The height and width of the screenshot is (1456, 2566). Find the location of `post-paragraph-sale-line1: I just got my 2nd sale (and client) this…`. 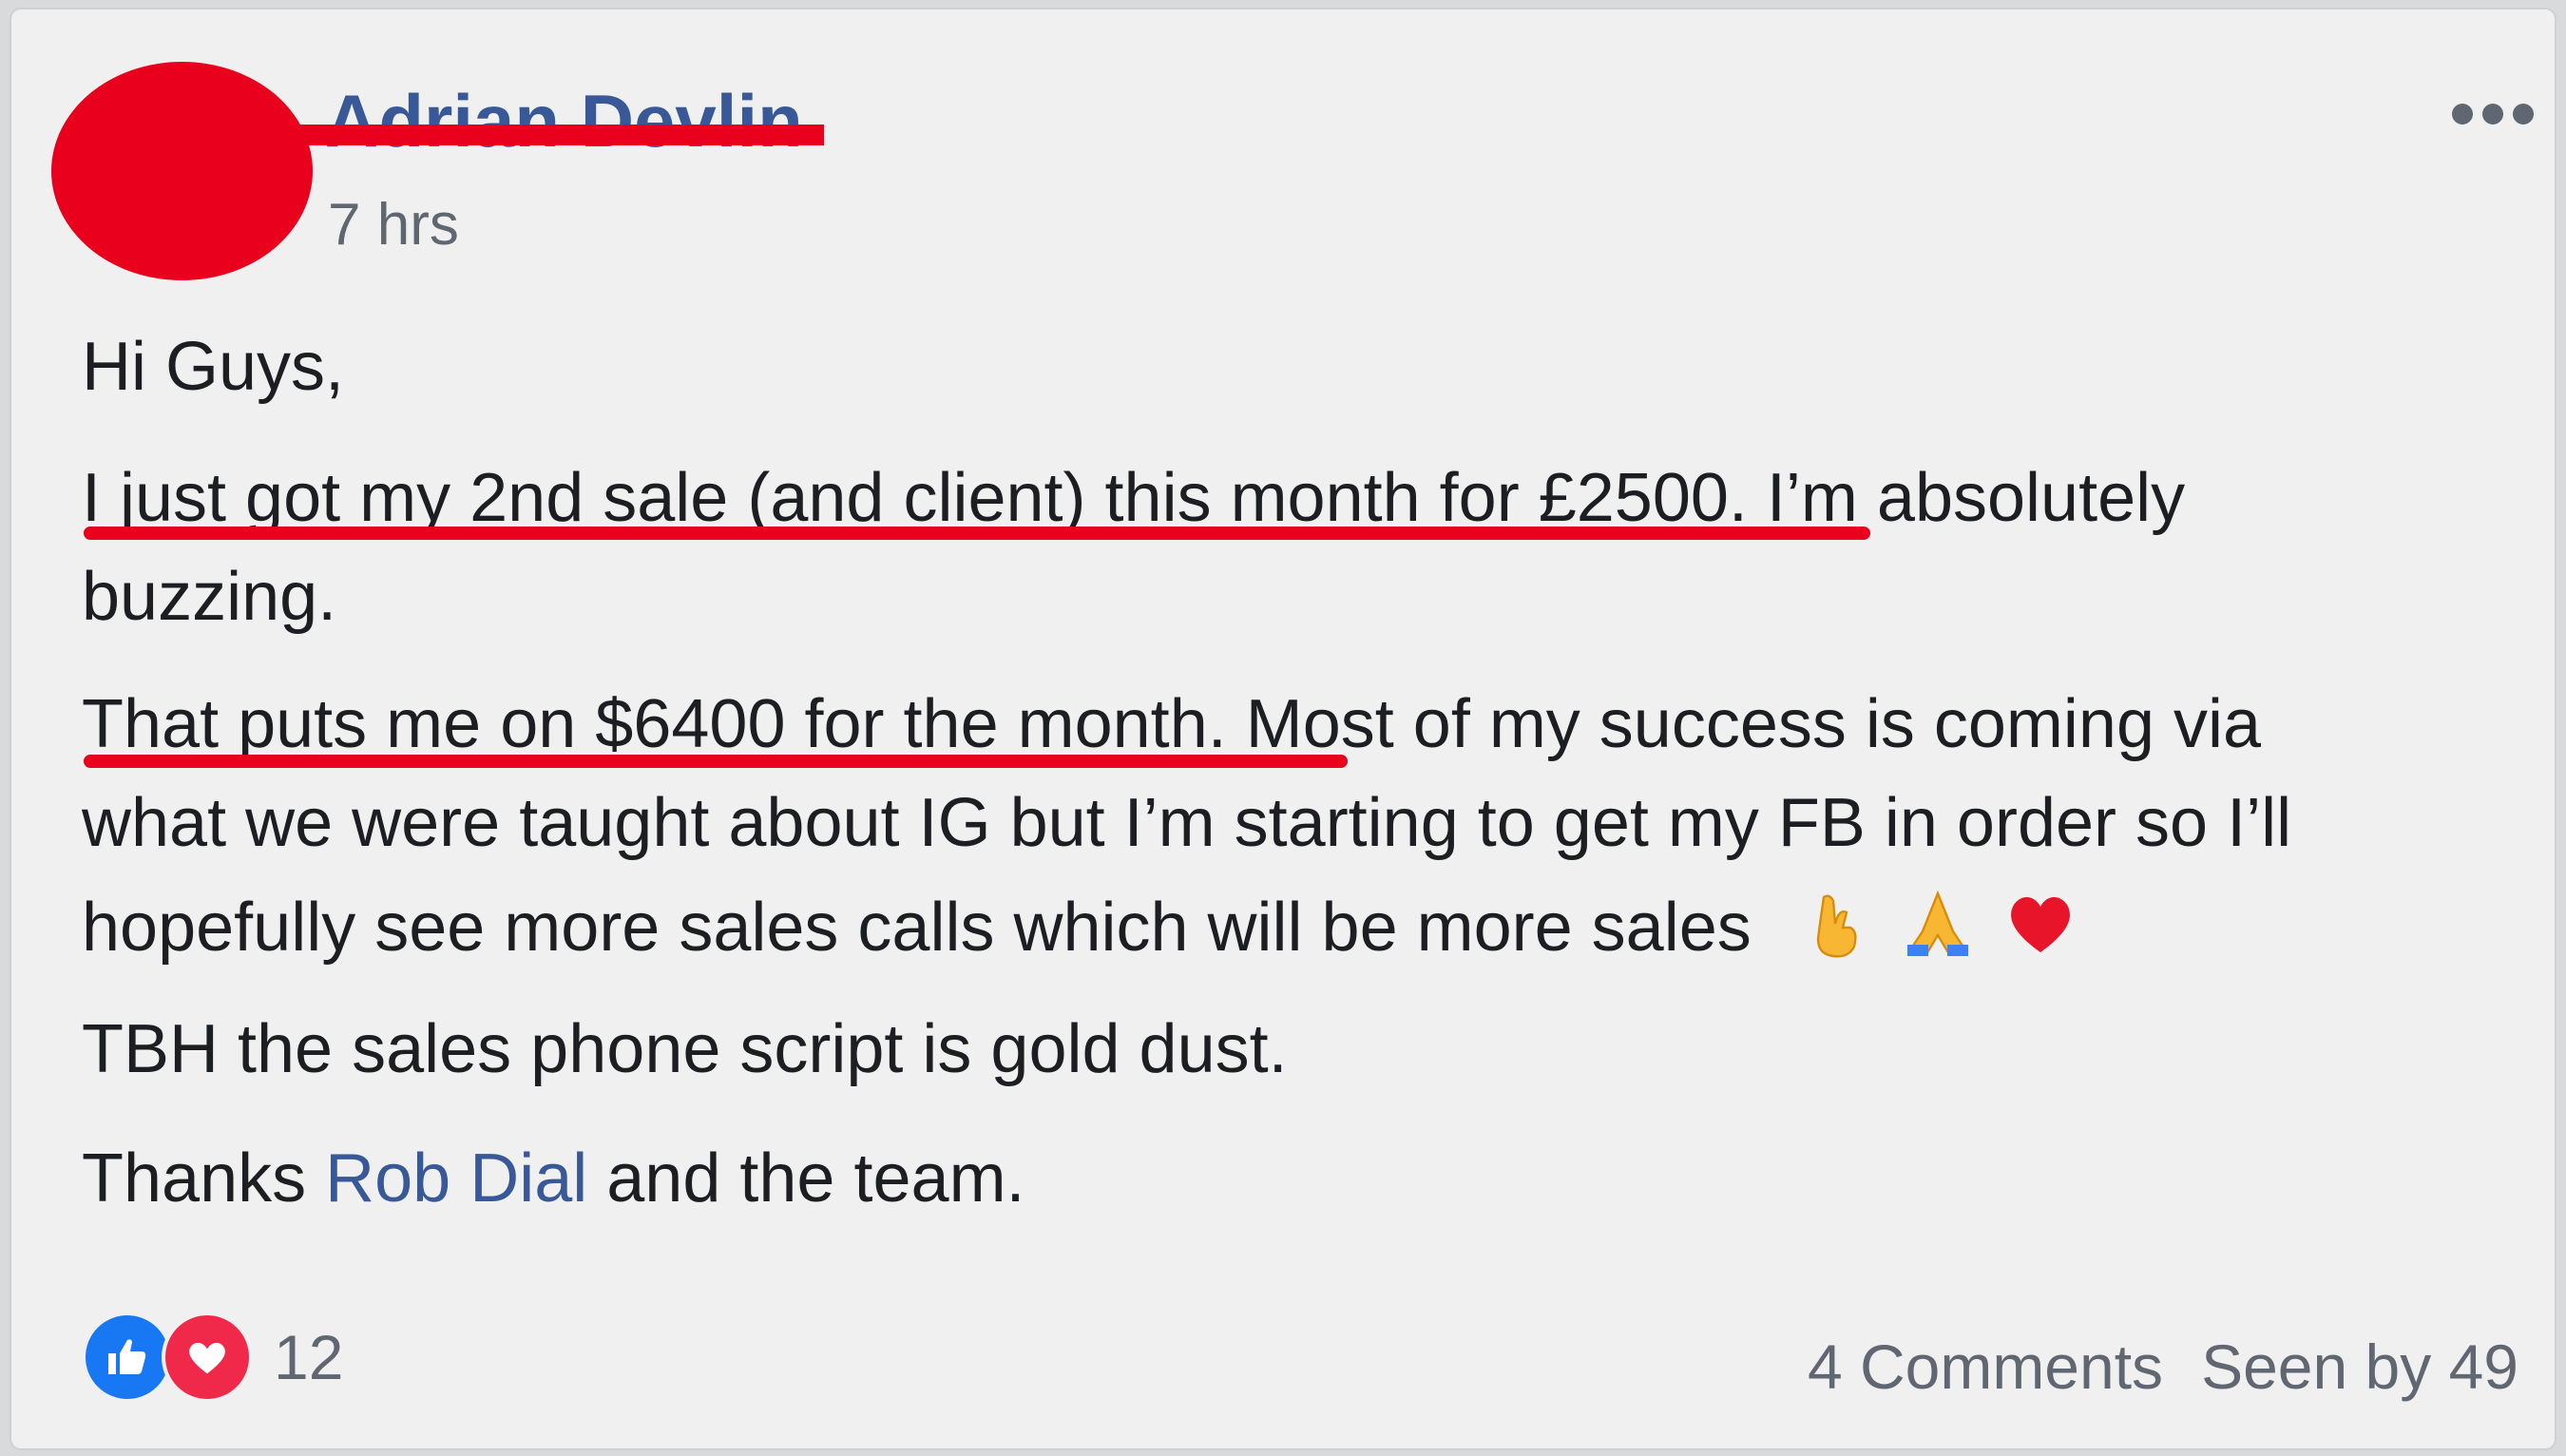

post-paragraph-sale-line1: I just got my 2nd sale (and client) this… is located at coordinates (1133, 498).